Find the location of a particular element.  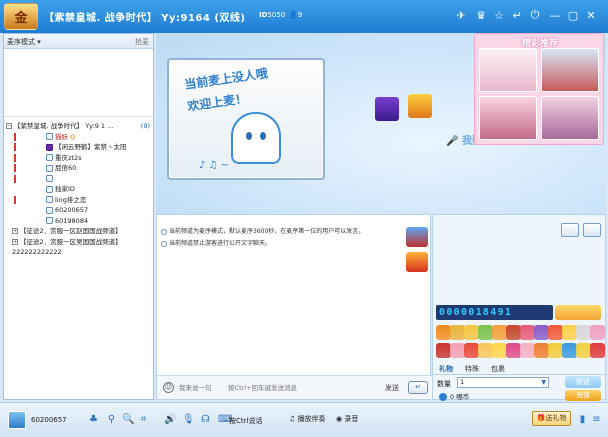

close-icon: ✕ is located at coordinates (591, 15).